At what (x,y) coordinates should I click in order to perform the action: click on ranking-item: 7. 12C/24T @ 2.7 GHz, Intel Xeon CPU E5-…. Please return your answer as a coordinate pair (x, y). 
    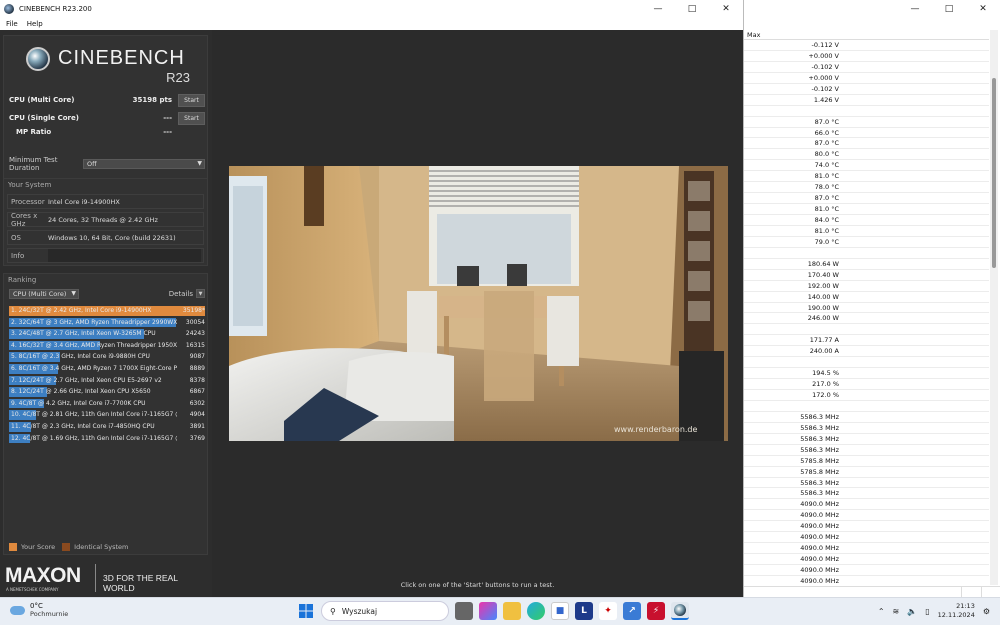
    Looking at the image, I should click on (107, 381).